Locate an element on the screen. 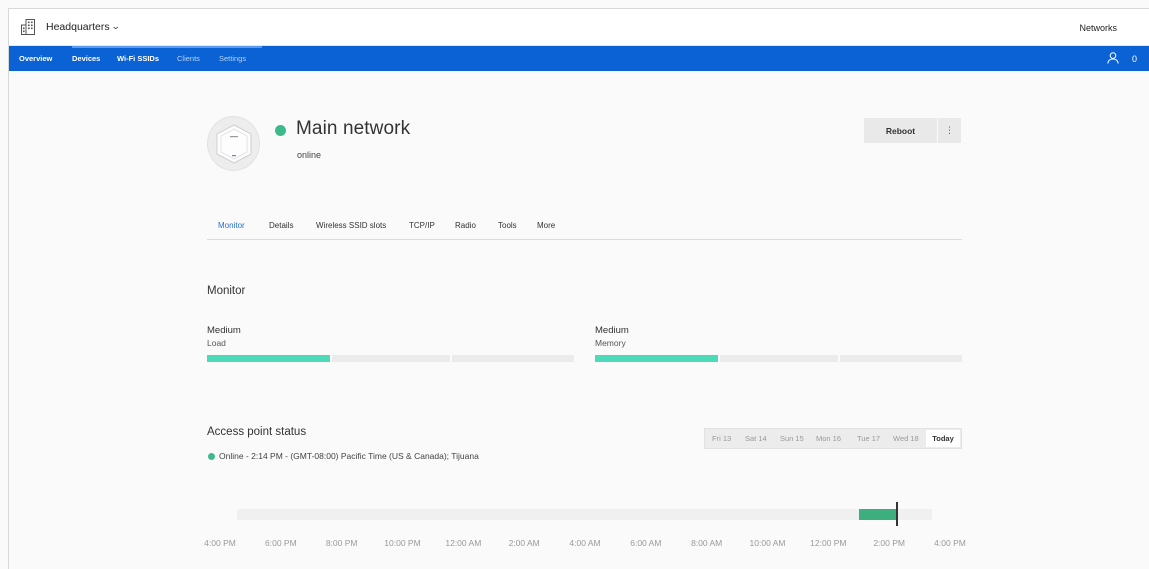 The image size is (1149, 569). reboot-button: Reboot is located at coordinates (900, 130).